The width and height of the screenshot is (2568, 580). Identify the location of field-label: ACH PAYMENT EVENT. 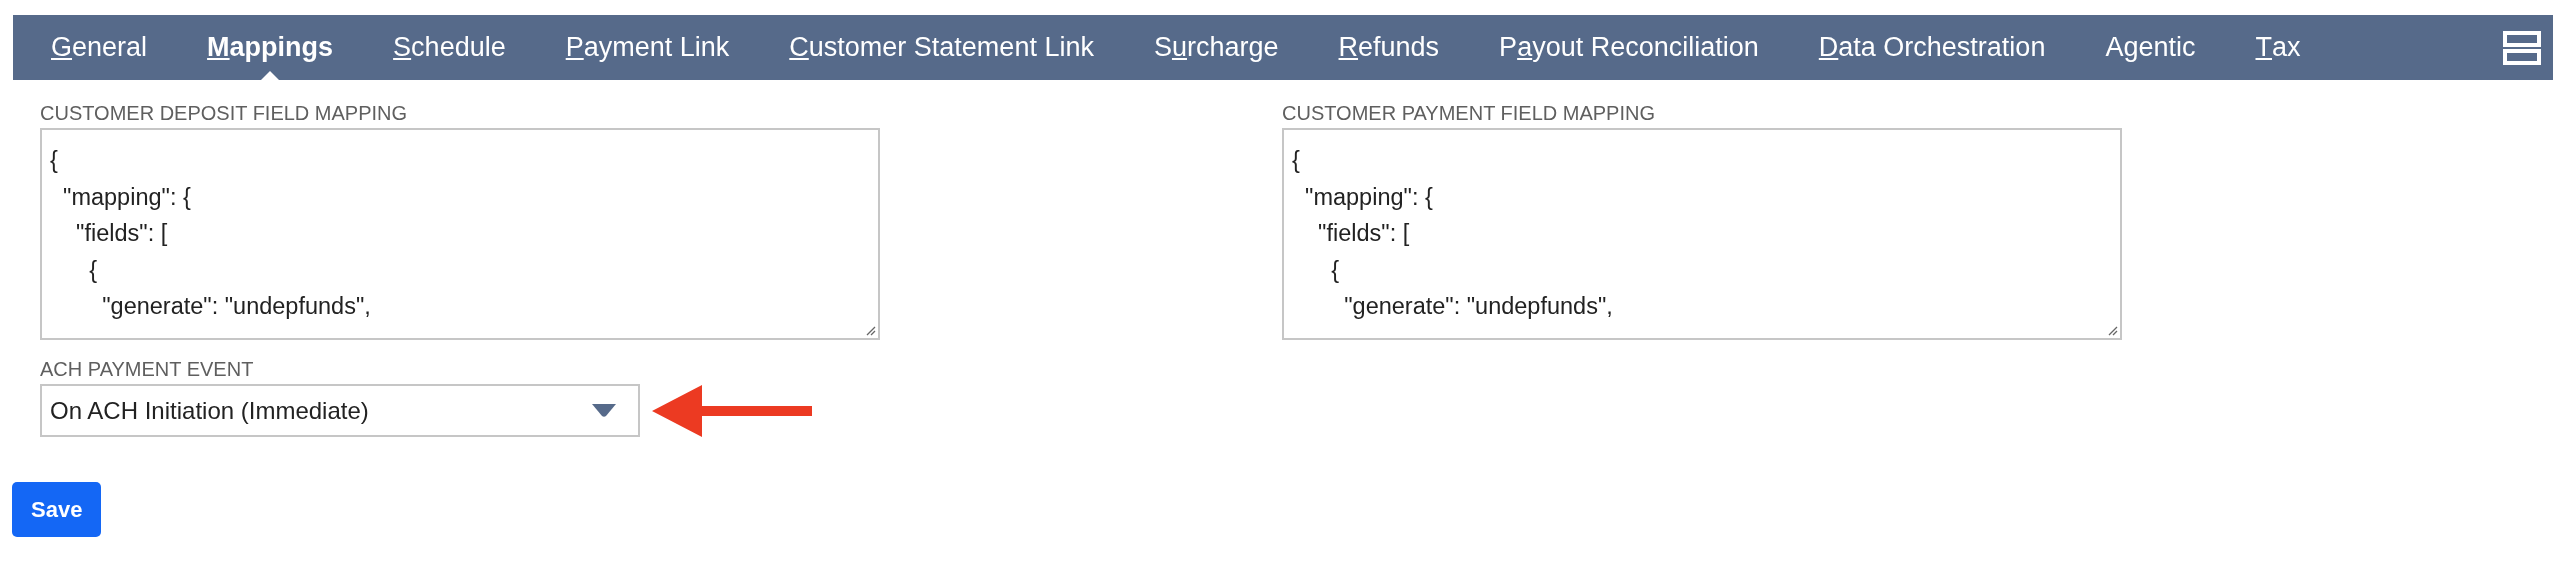
(147, 369).